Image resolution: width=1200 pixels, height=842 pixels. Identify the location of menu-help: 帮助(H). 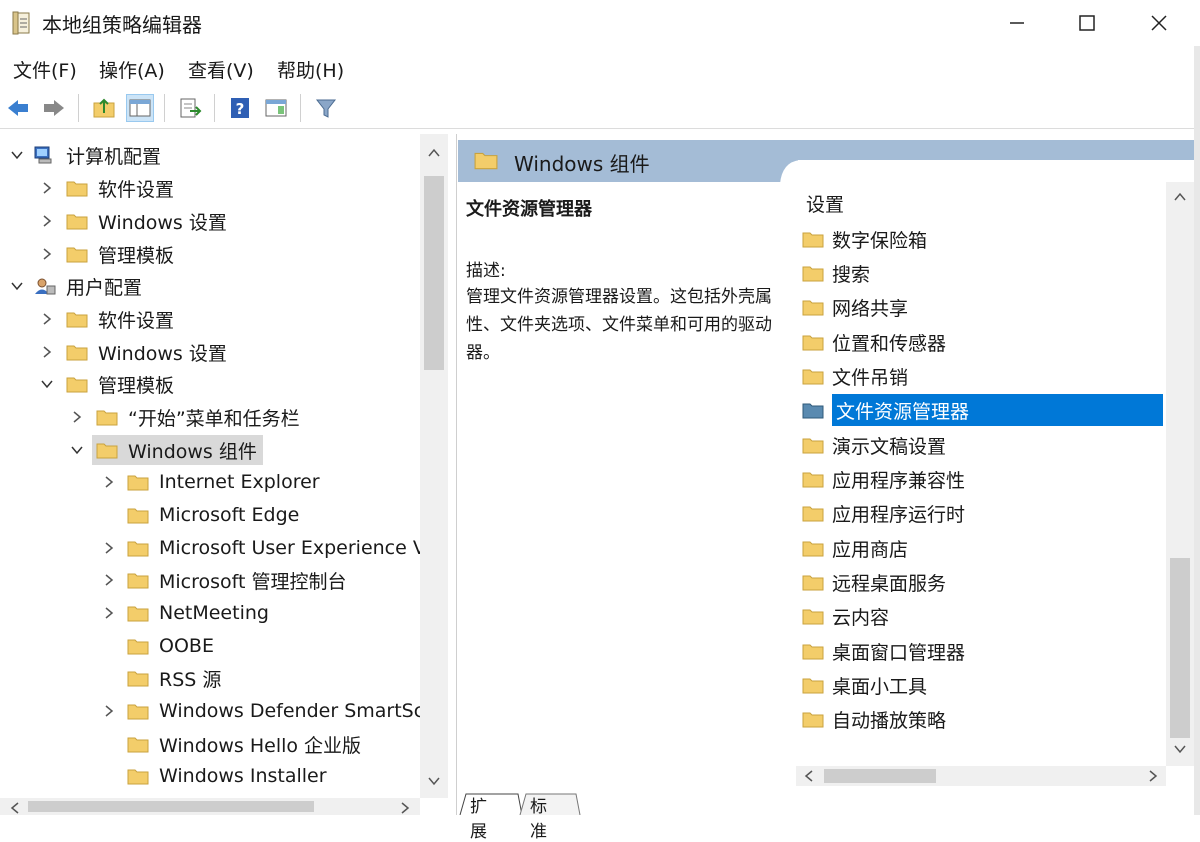
(310, 69).